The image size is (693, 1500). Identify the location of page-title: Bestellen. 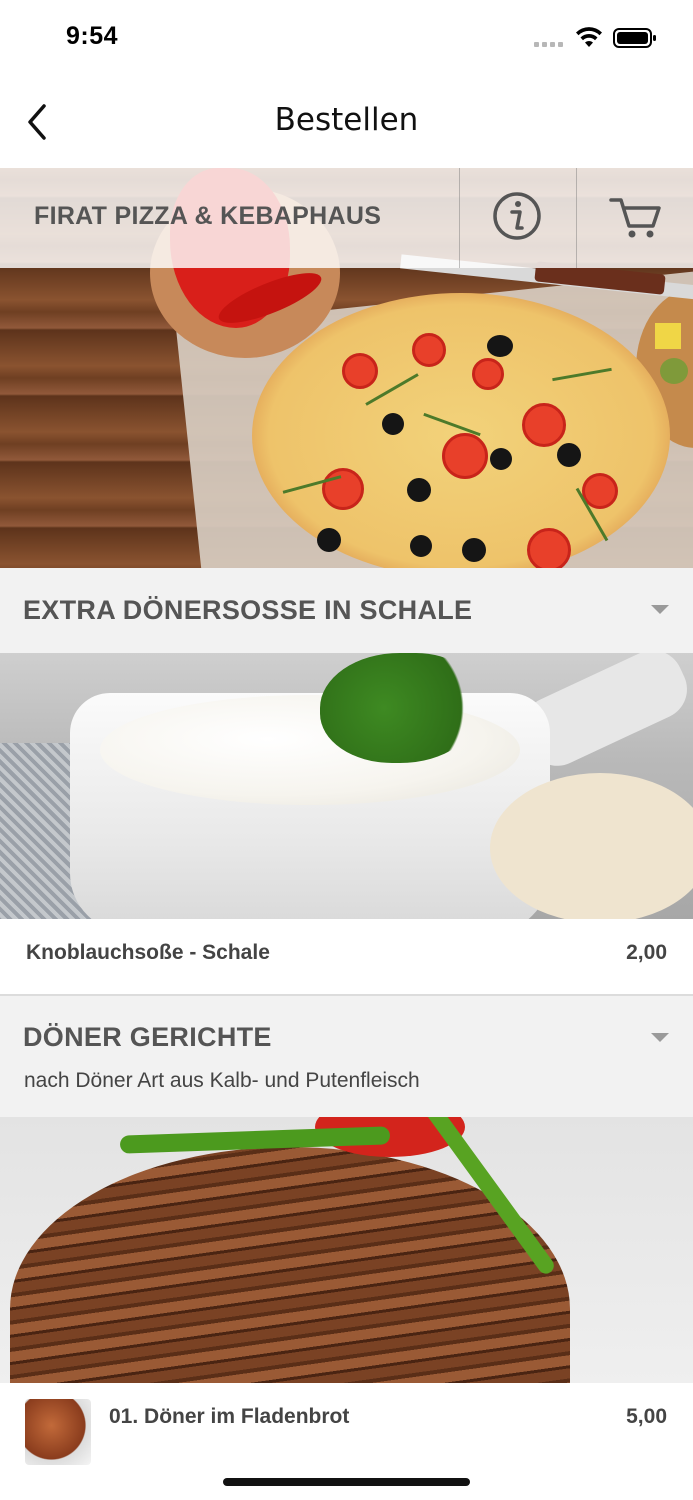
(346, 120).